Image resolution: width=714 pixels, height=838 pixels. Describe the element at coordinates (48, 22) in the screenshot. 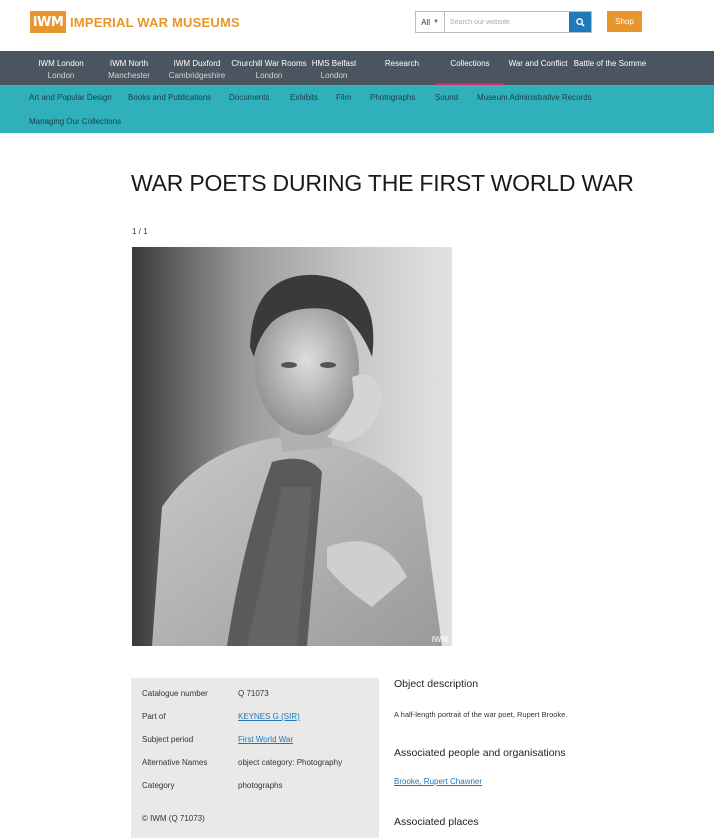

I see `logo-mark: IWM` at that location.